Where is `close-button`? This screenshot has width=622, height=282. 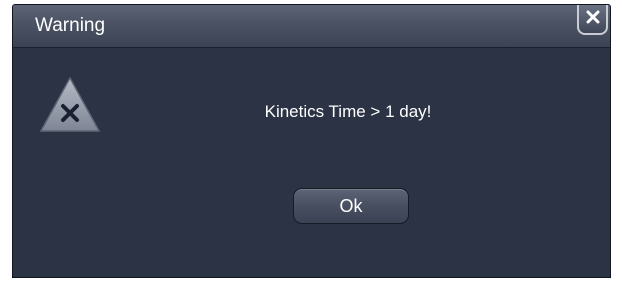
close-button is located at coordinates (592, 20).